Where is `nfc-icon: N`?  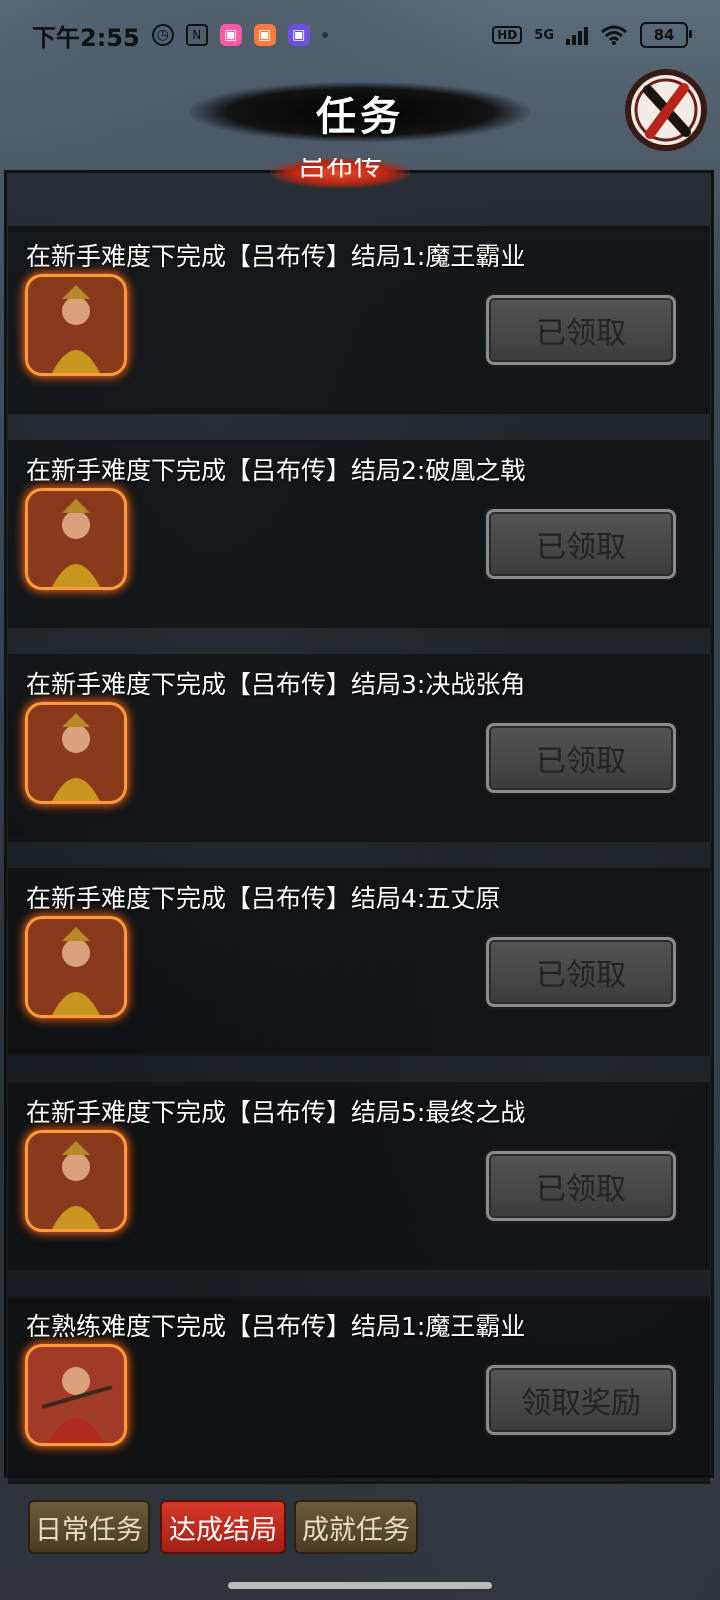
nfc-icon: N is located at coordinates (196, 35).